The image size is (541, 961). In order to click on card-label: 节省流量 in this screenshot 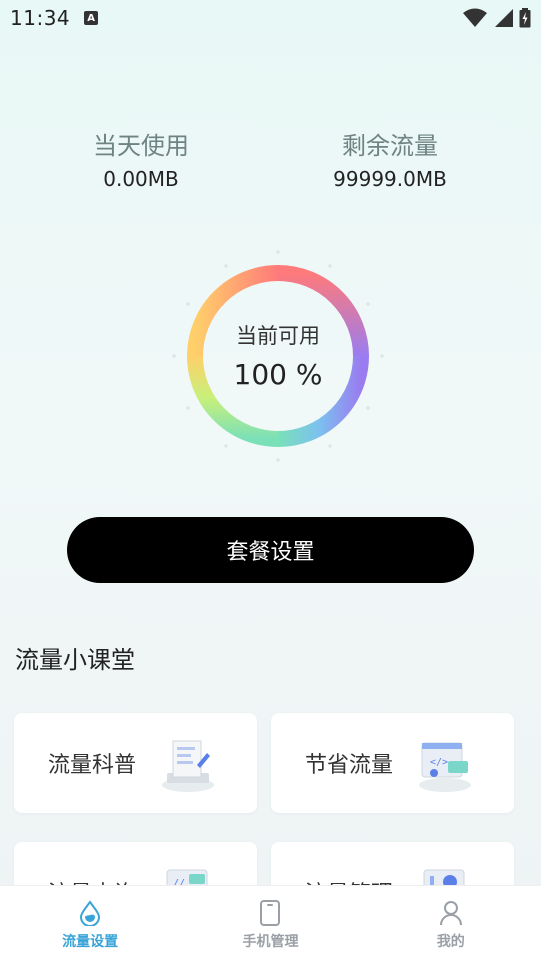, I will do `click(349, 765)`.